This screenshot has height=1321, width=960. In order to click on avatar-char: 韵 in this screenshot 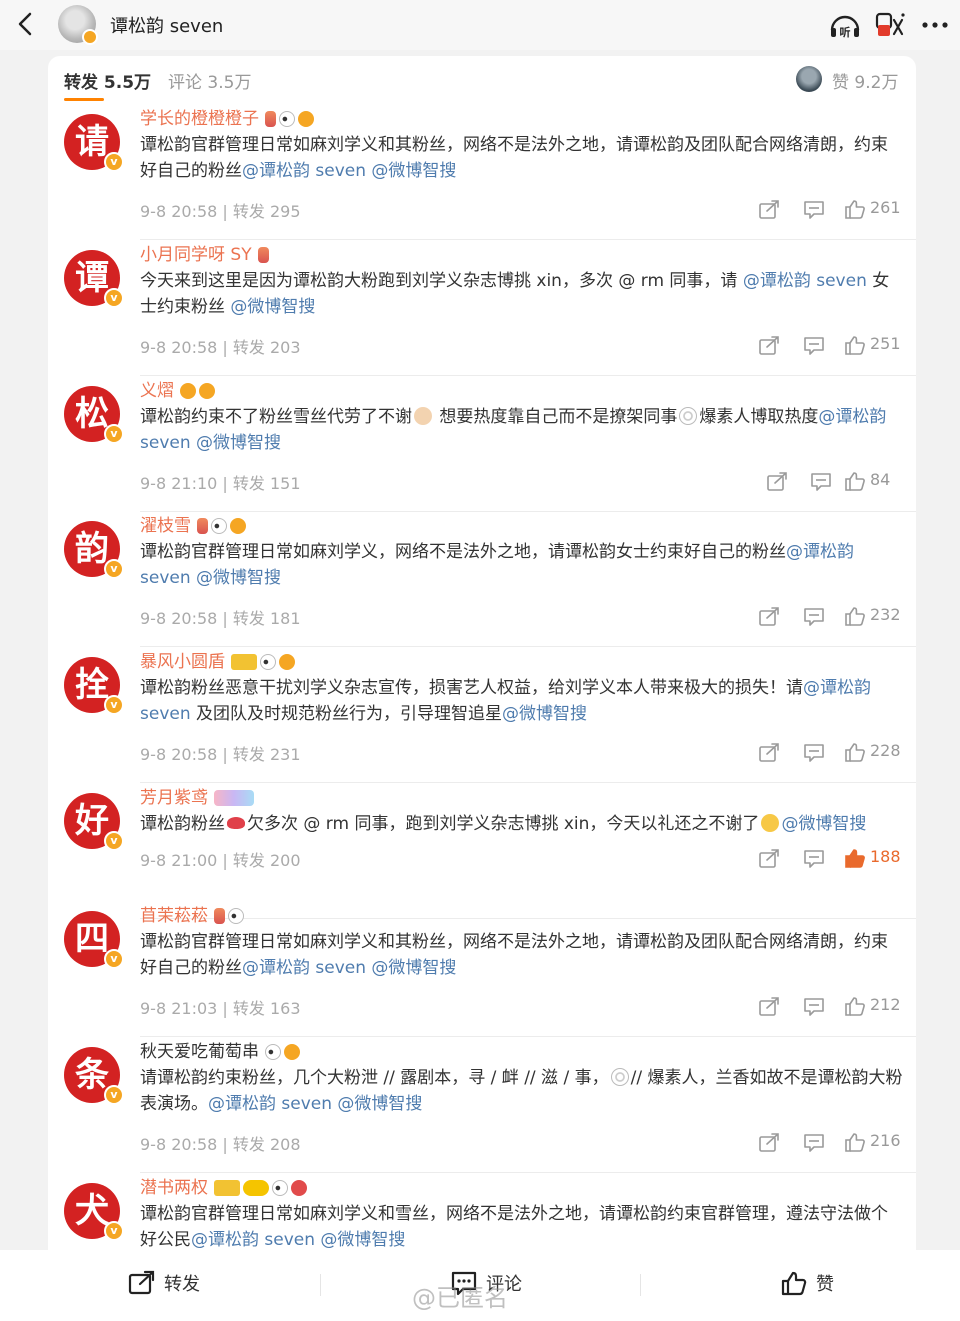, I will do `click(92, 549)`.